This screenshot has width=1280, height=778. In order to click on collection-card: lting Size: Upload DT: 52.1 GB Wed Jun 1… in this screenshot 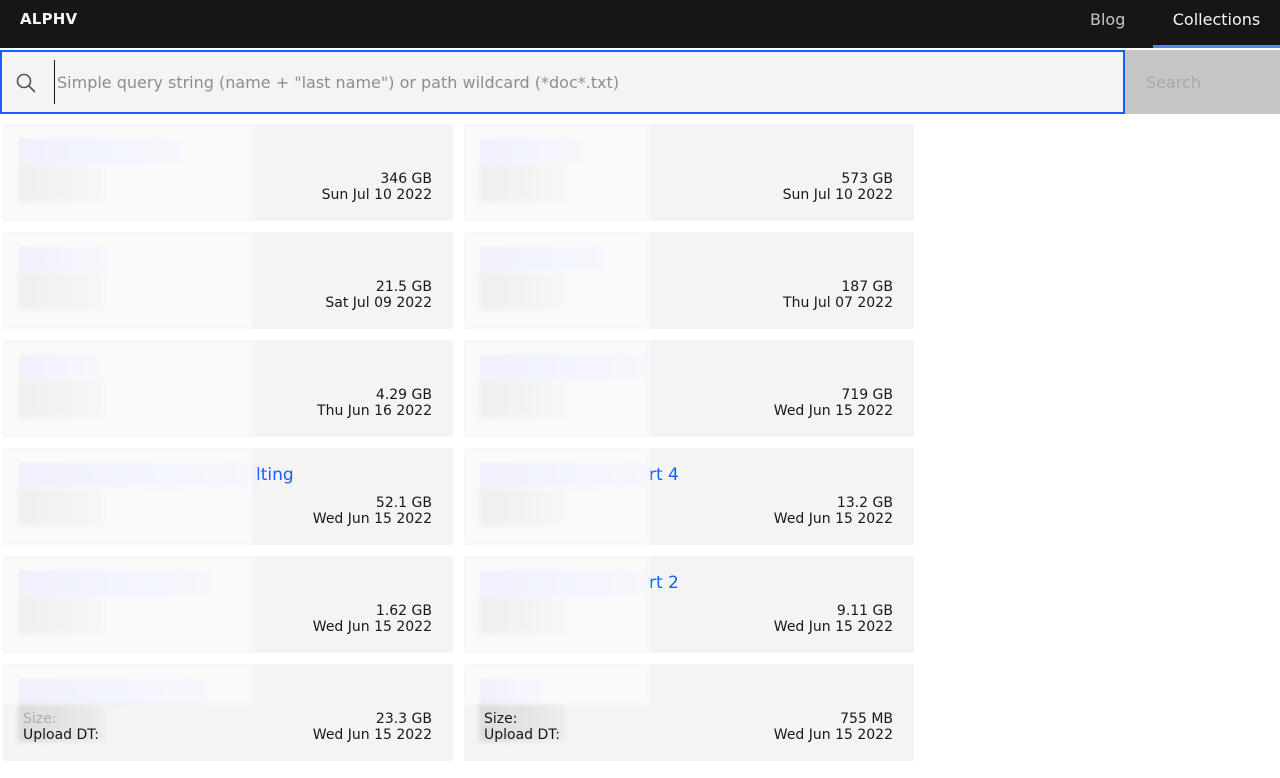, I will do `click(228, 496)`.